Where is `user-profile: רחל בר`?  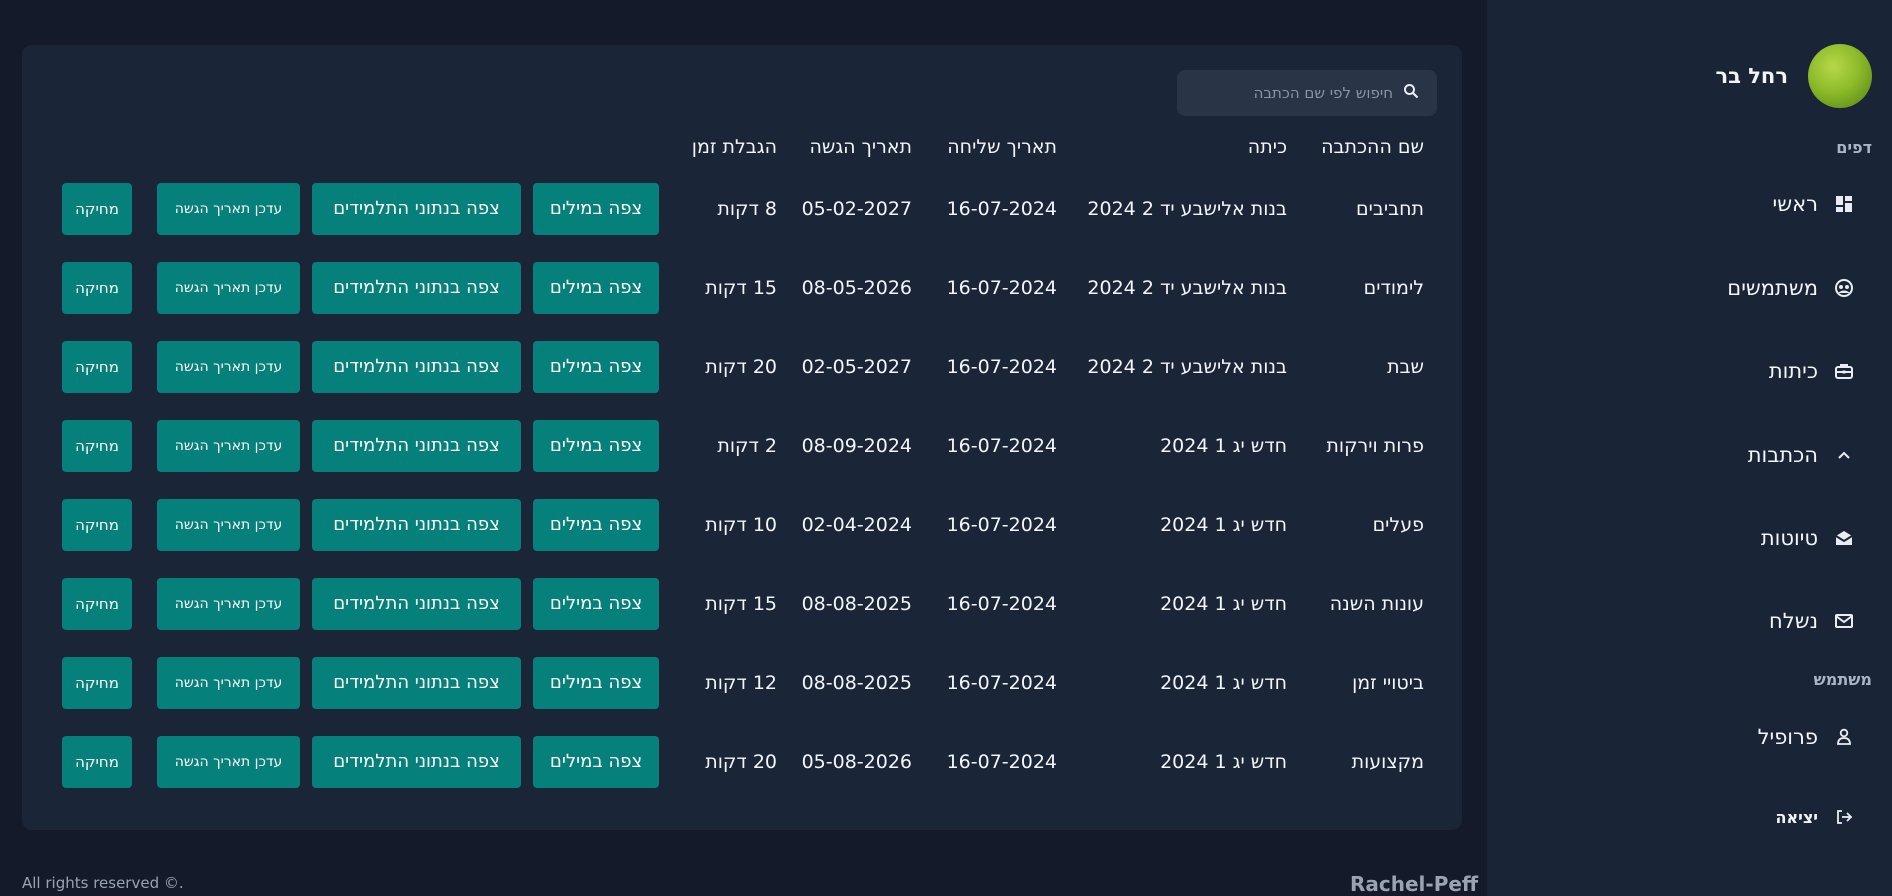
user-profile: רחל בר is located at coordinates (1793, 76).